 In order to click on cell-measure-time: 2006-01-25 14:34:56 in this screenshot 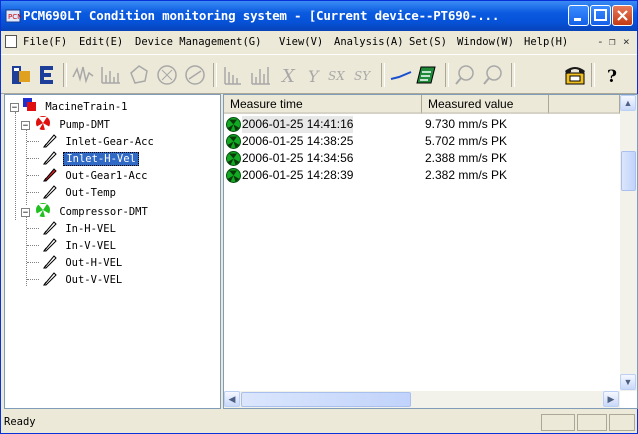, I will do `click(298, 158)`.